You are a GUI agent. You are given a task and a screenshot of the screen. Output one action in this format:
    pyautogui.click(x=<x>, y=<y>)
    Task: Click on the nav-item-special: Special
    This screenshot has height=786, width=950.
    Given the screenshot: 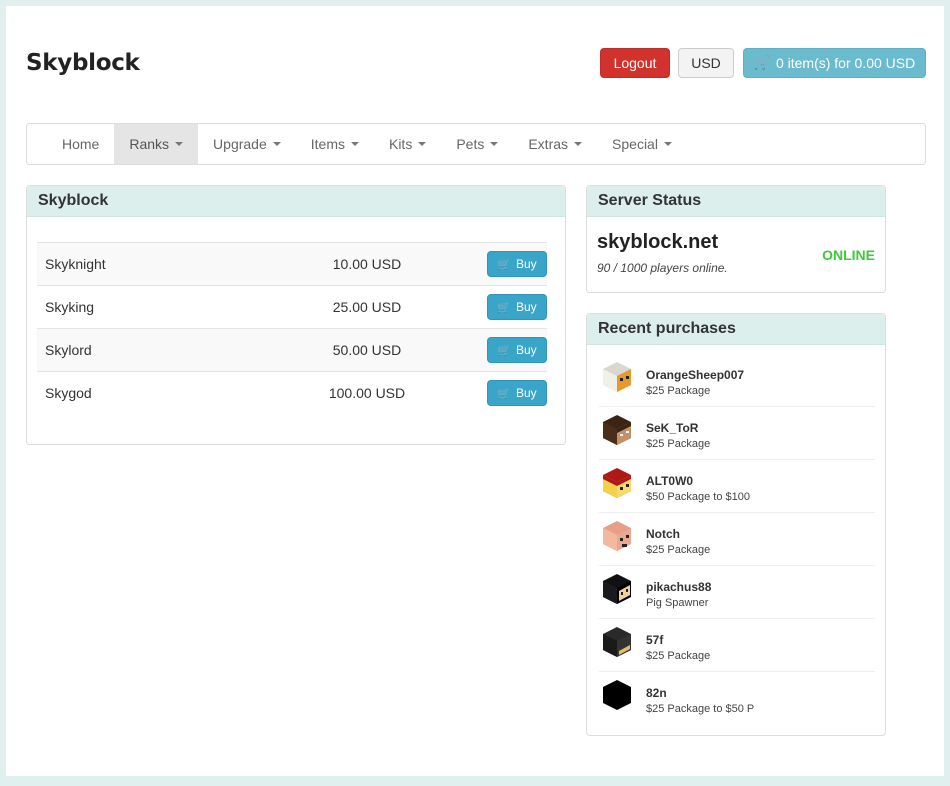 What is the action you would take?
    pyautogui.click(x=642, y=144)
    